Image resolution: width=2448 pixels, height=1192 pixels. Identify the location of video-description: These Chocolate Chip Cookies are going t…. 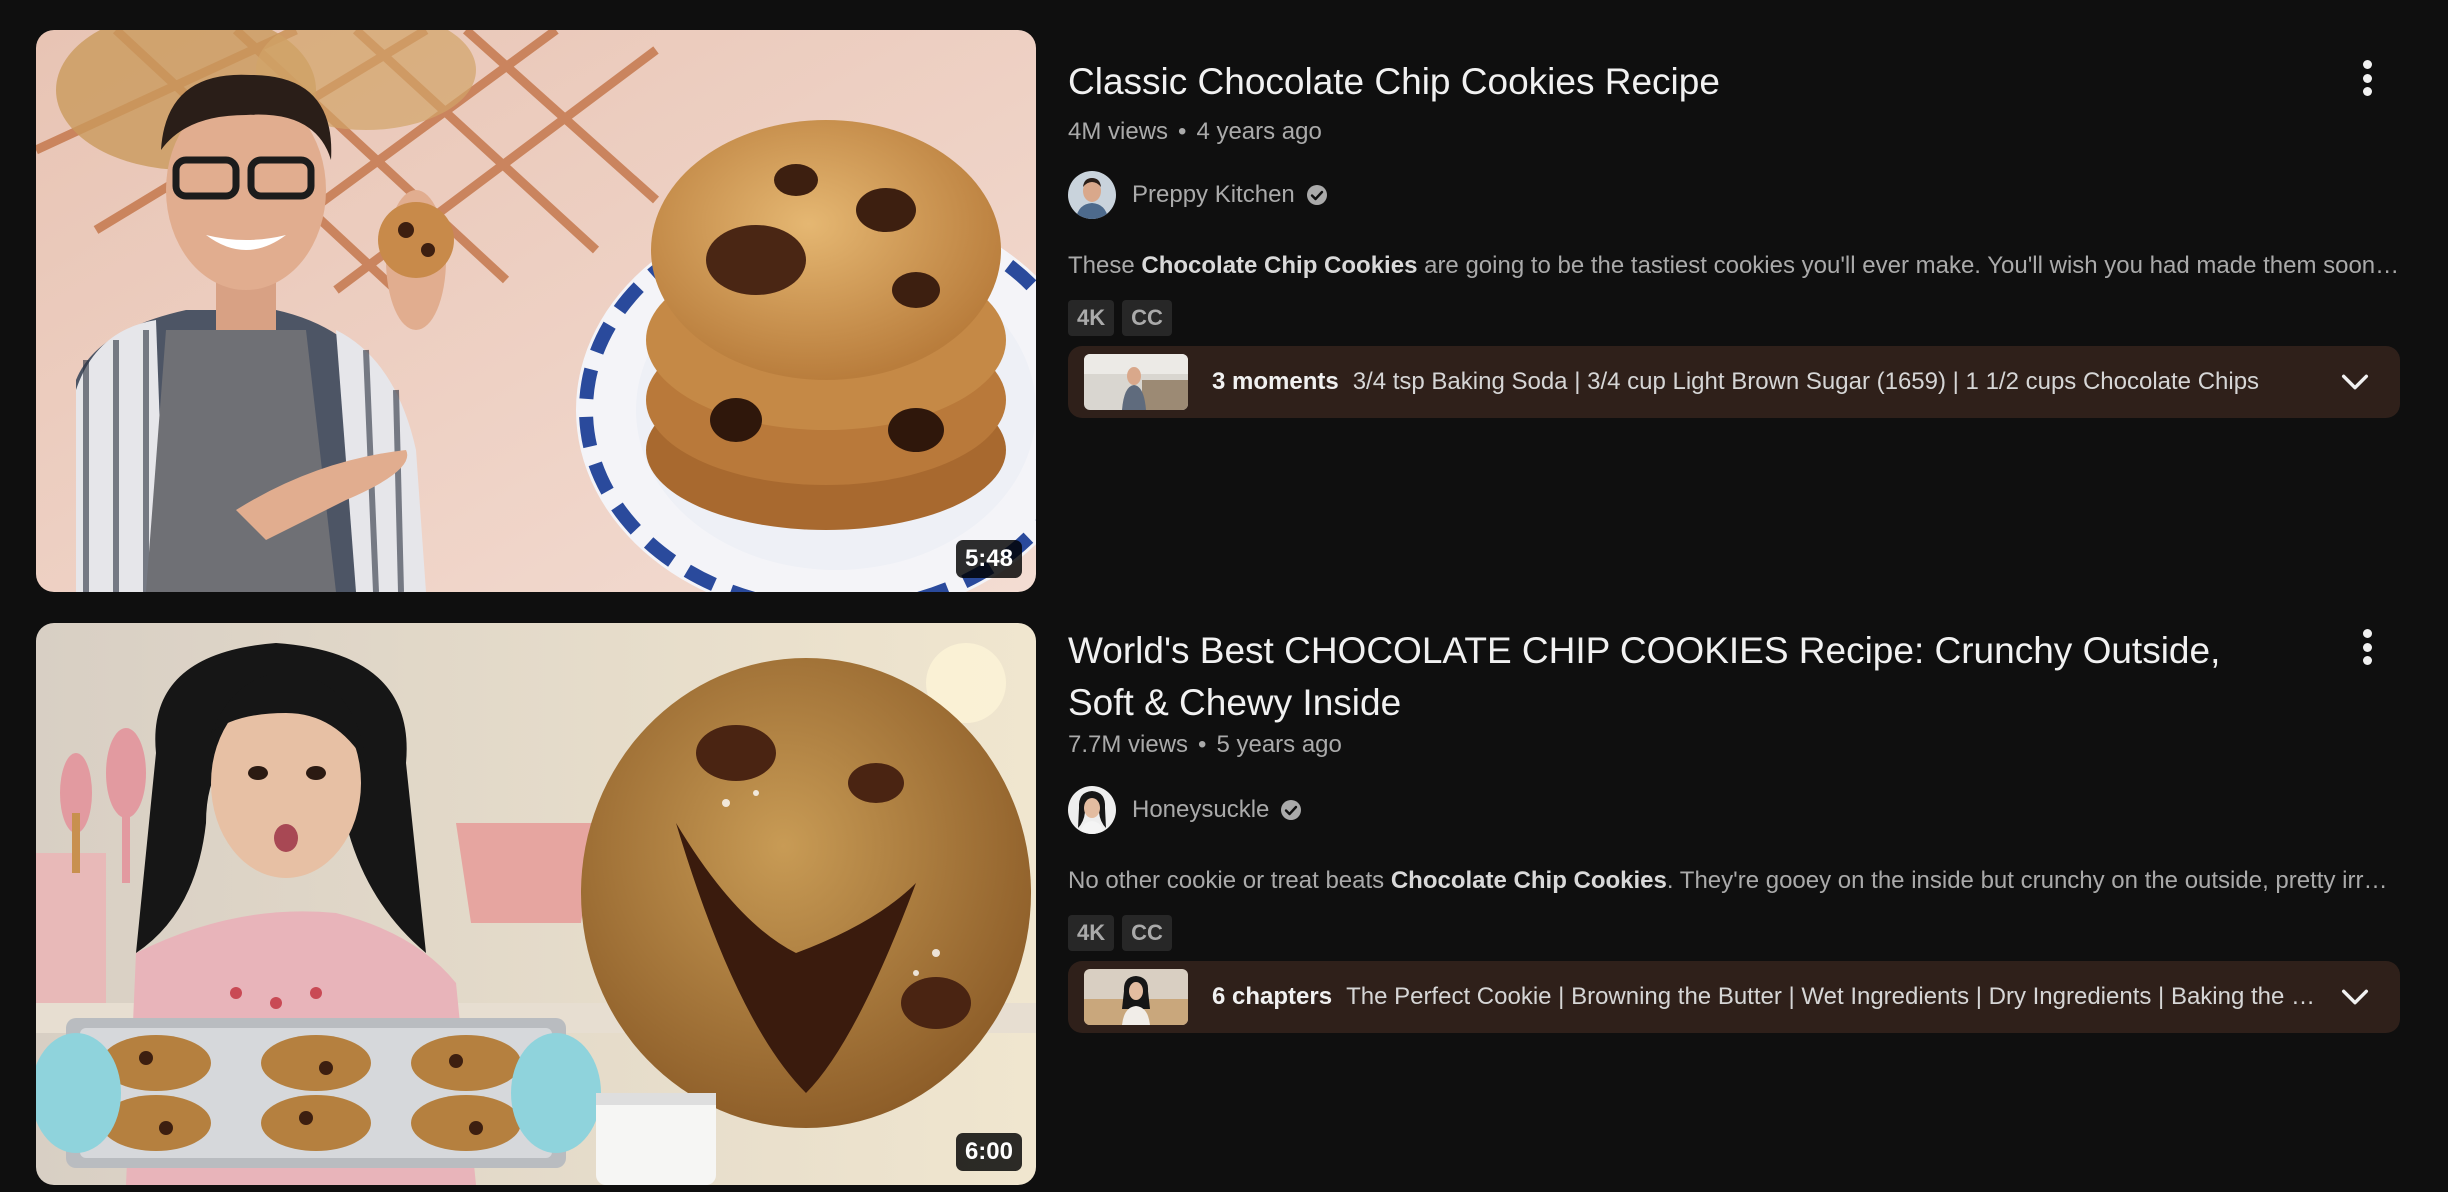
(1734, 266).